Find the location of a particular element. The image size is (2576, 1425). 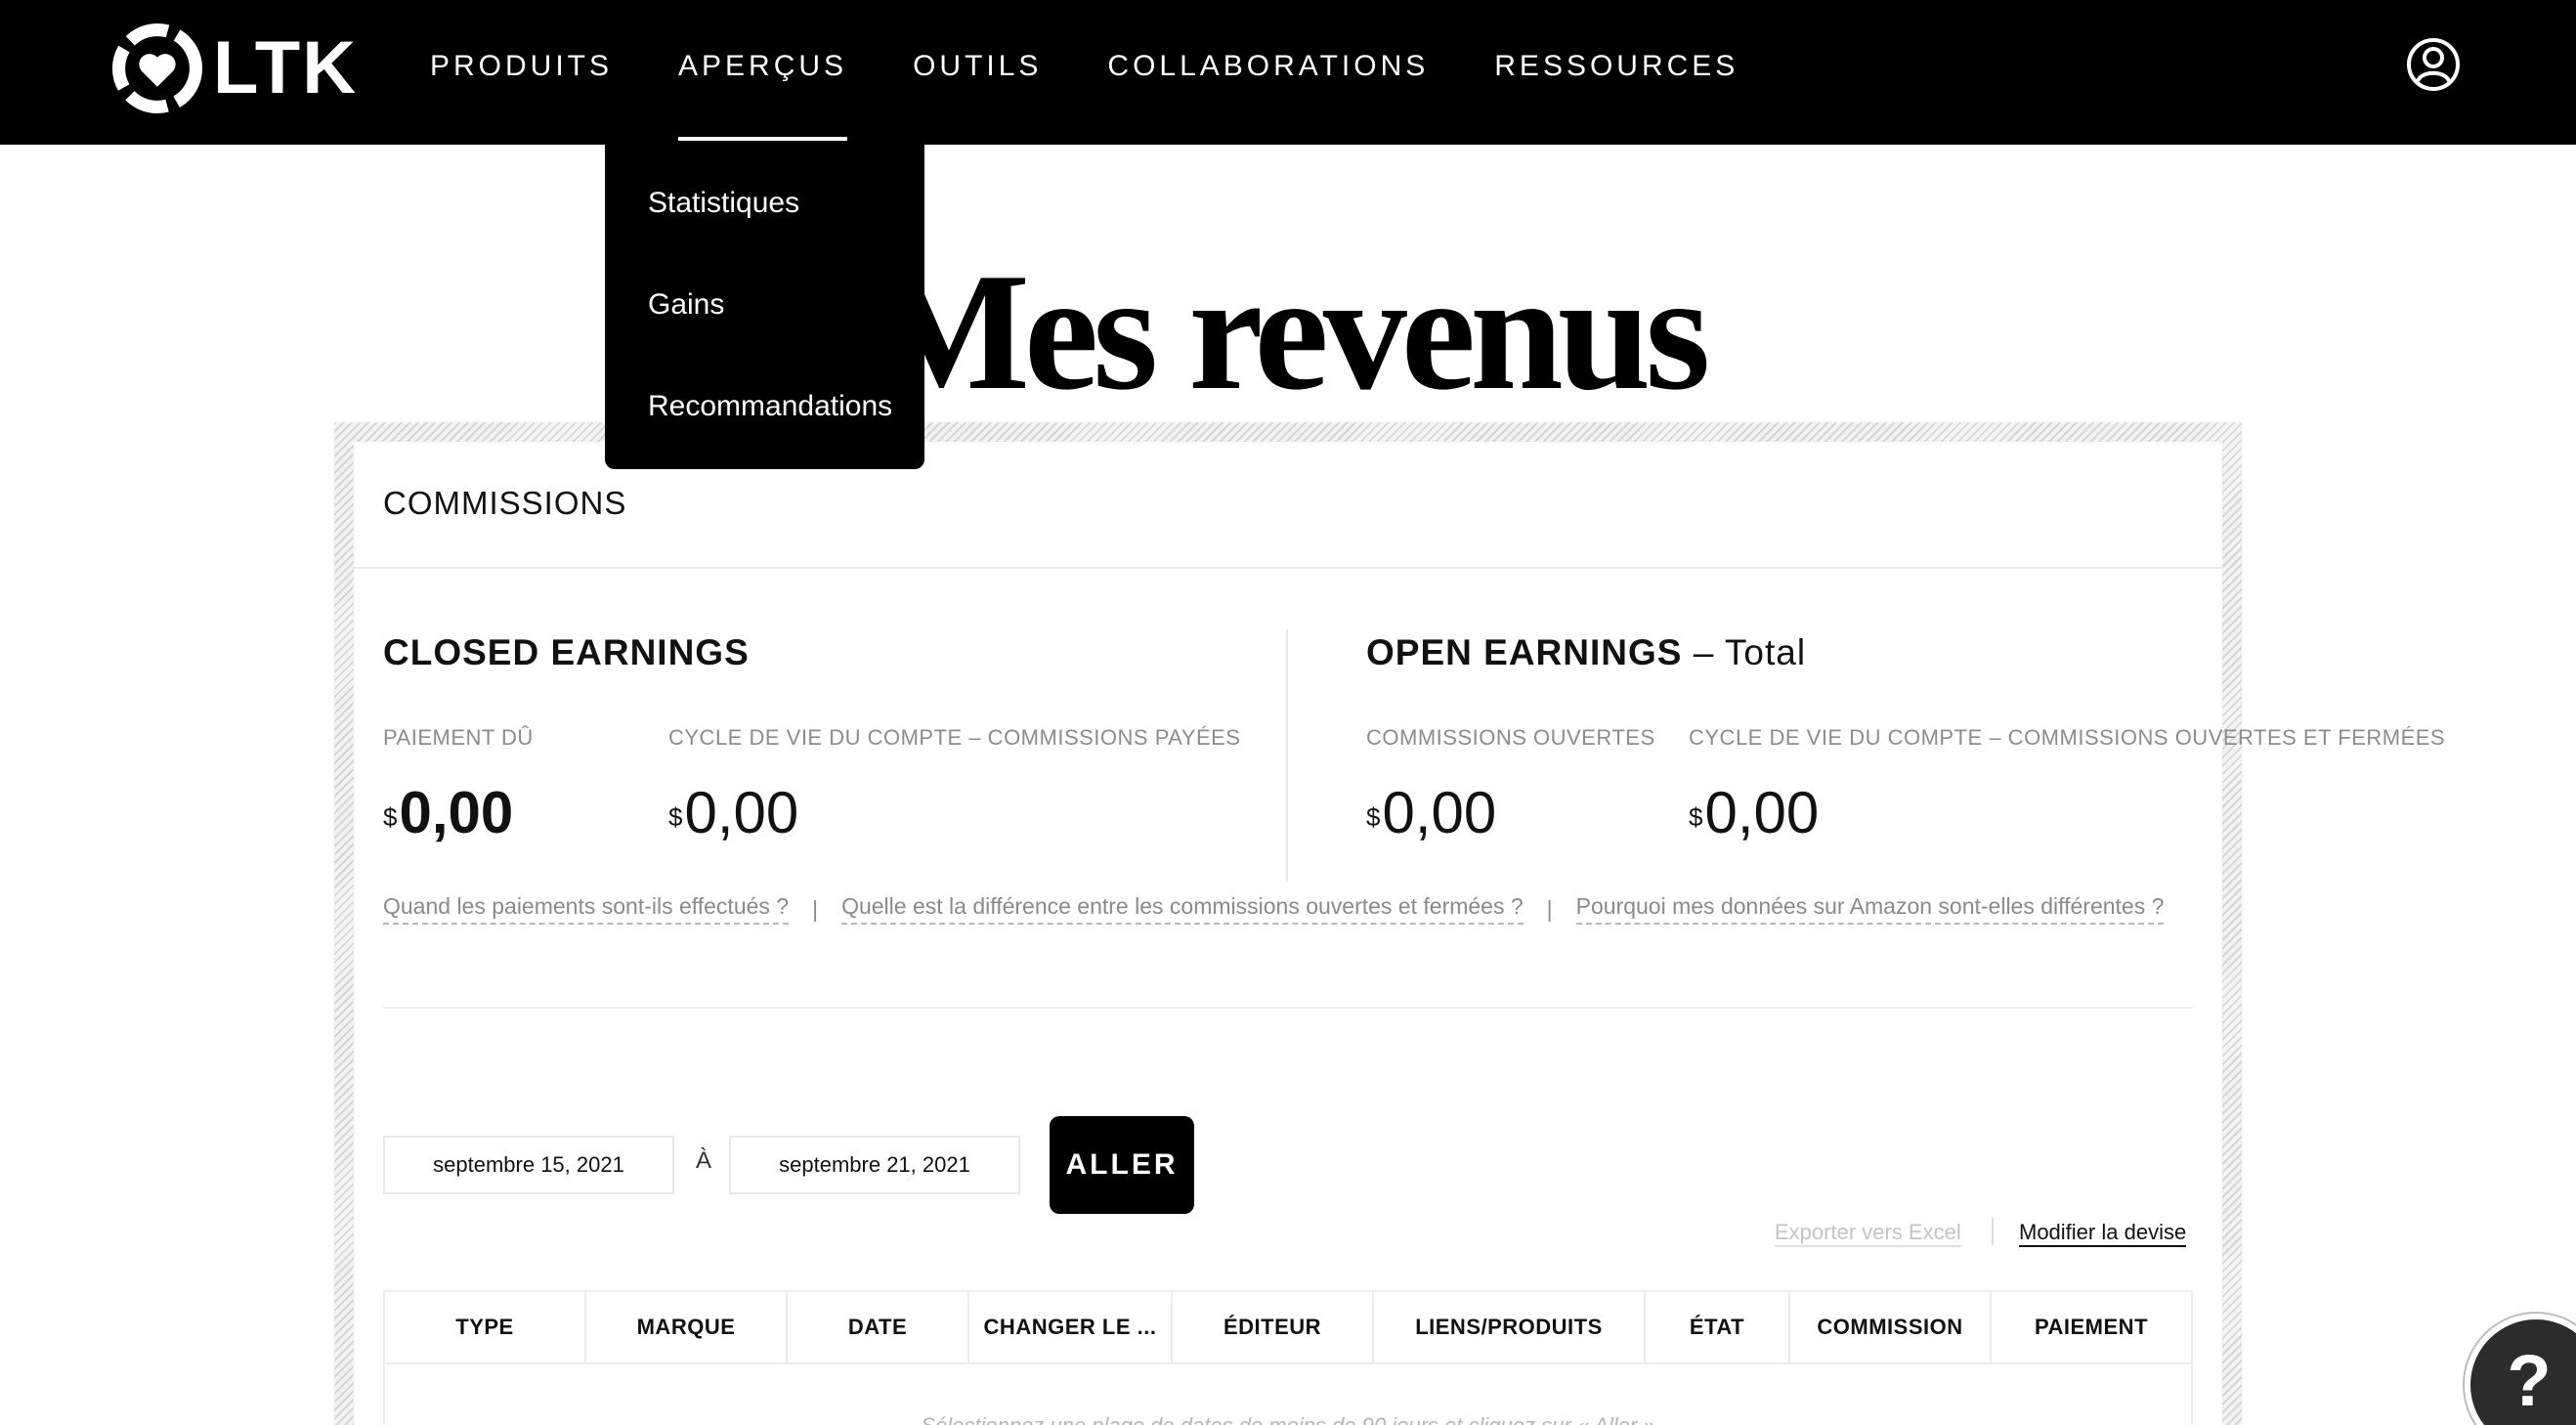

help-button: ? is located at coordinates (2520, 1369).